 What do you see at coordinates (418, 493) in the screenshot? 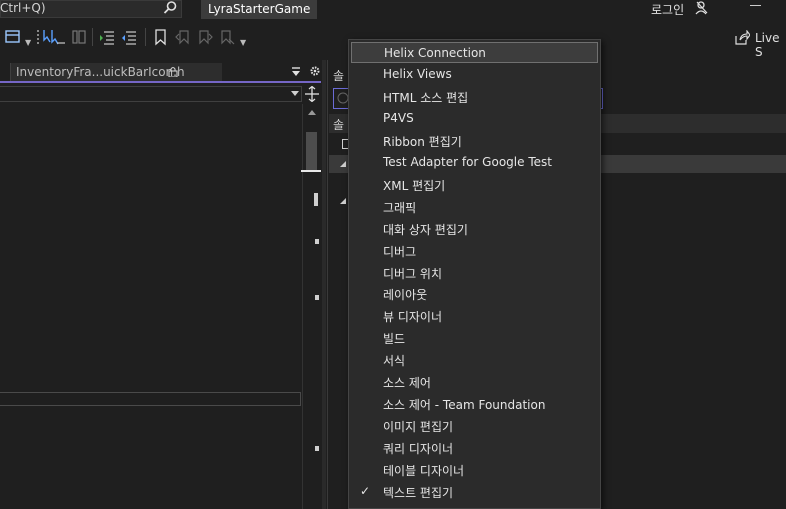
I see `menu-item-label: 텍스트 편집기` at bounding box center [418, 493].